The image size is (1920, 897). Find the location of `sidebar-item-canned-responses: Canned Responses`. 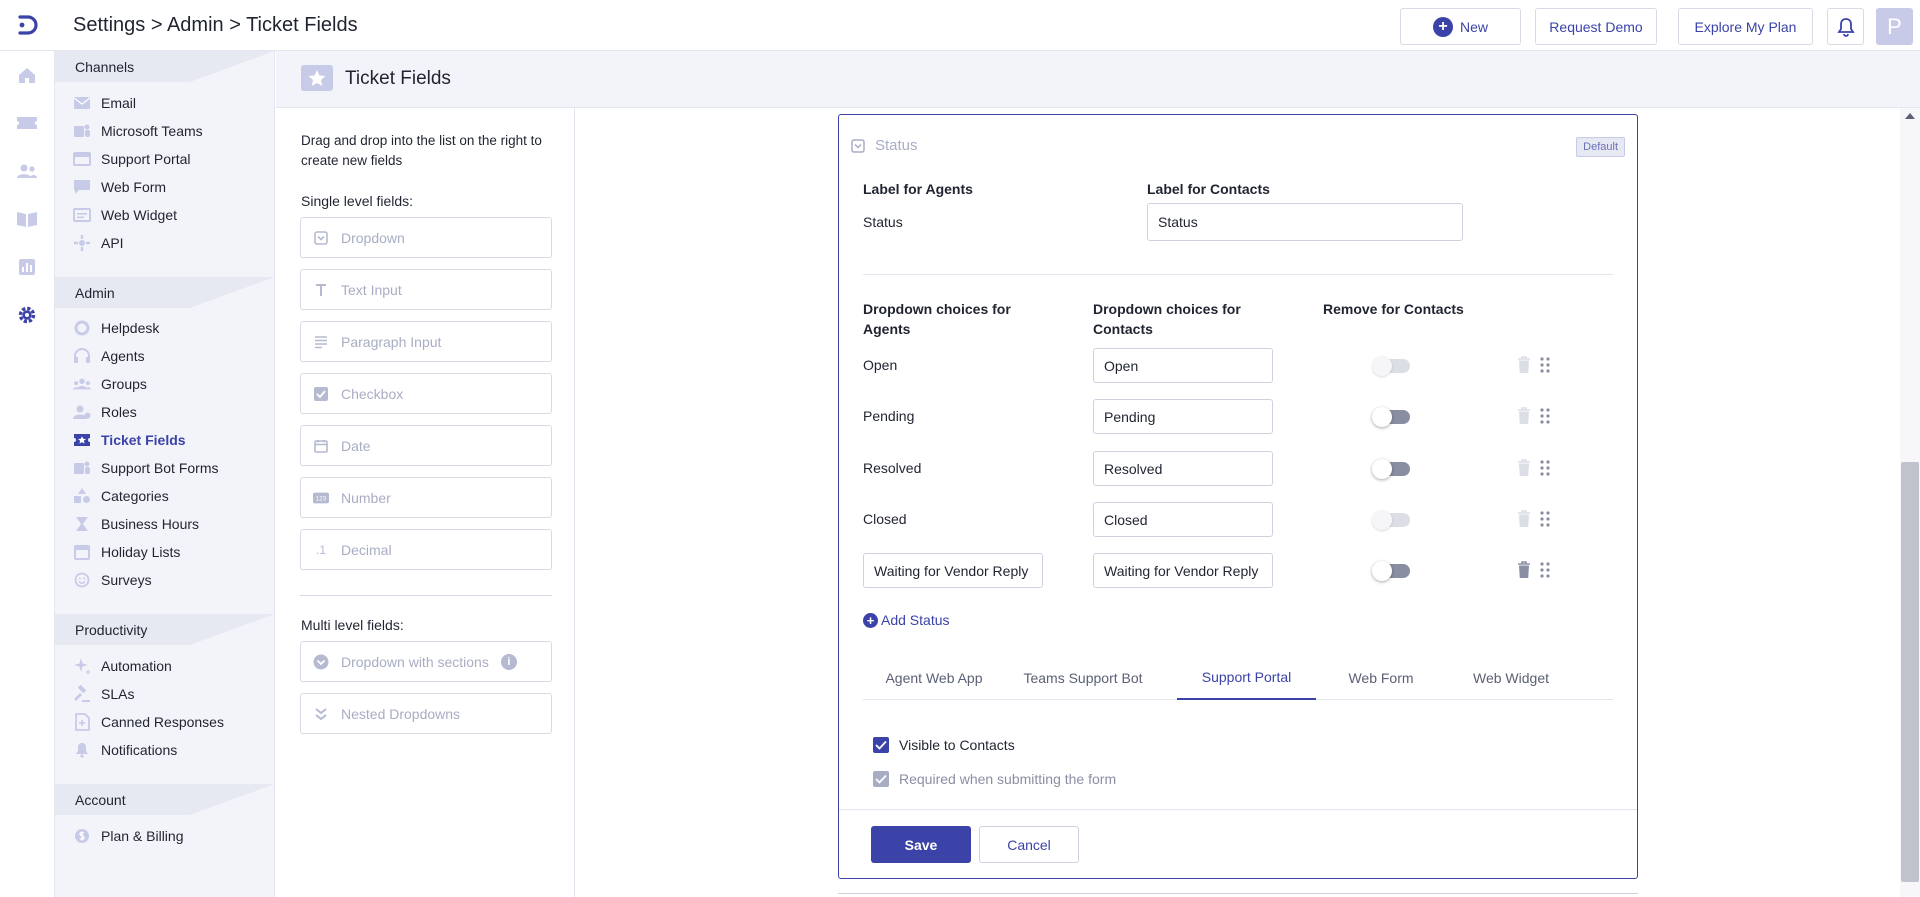

sidebar-item-canned-responses: Canned Responses is located at coordinates (148, 722).